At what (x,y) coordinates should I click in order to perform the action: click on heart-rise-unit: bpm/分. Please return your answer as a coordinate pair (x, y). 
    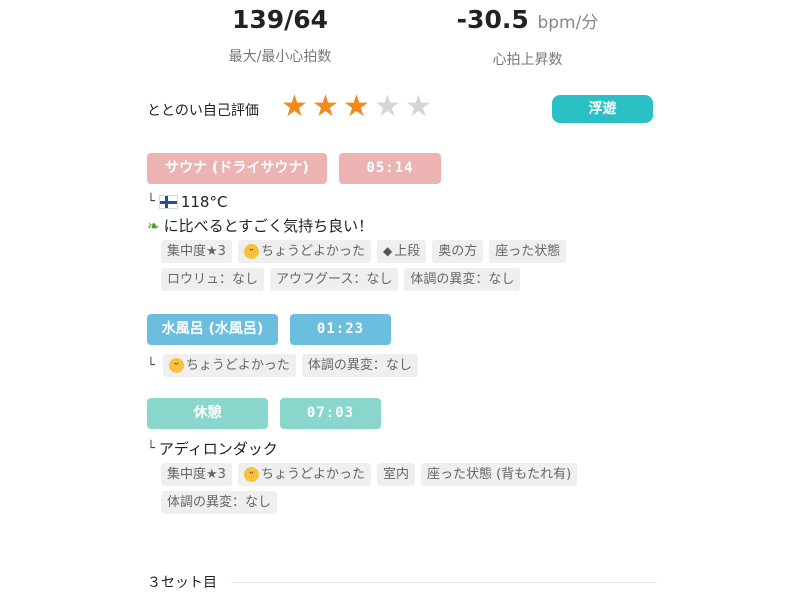
    Looking at the image, I should click on (568, 23).